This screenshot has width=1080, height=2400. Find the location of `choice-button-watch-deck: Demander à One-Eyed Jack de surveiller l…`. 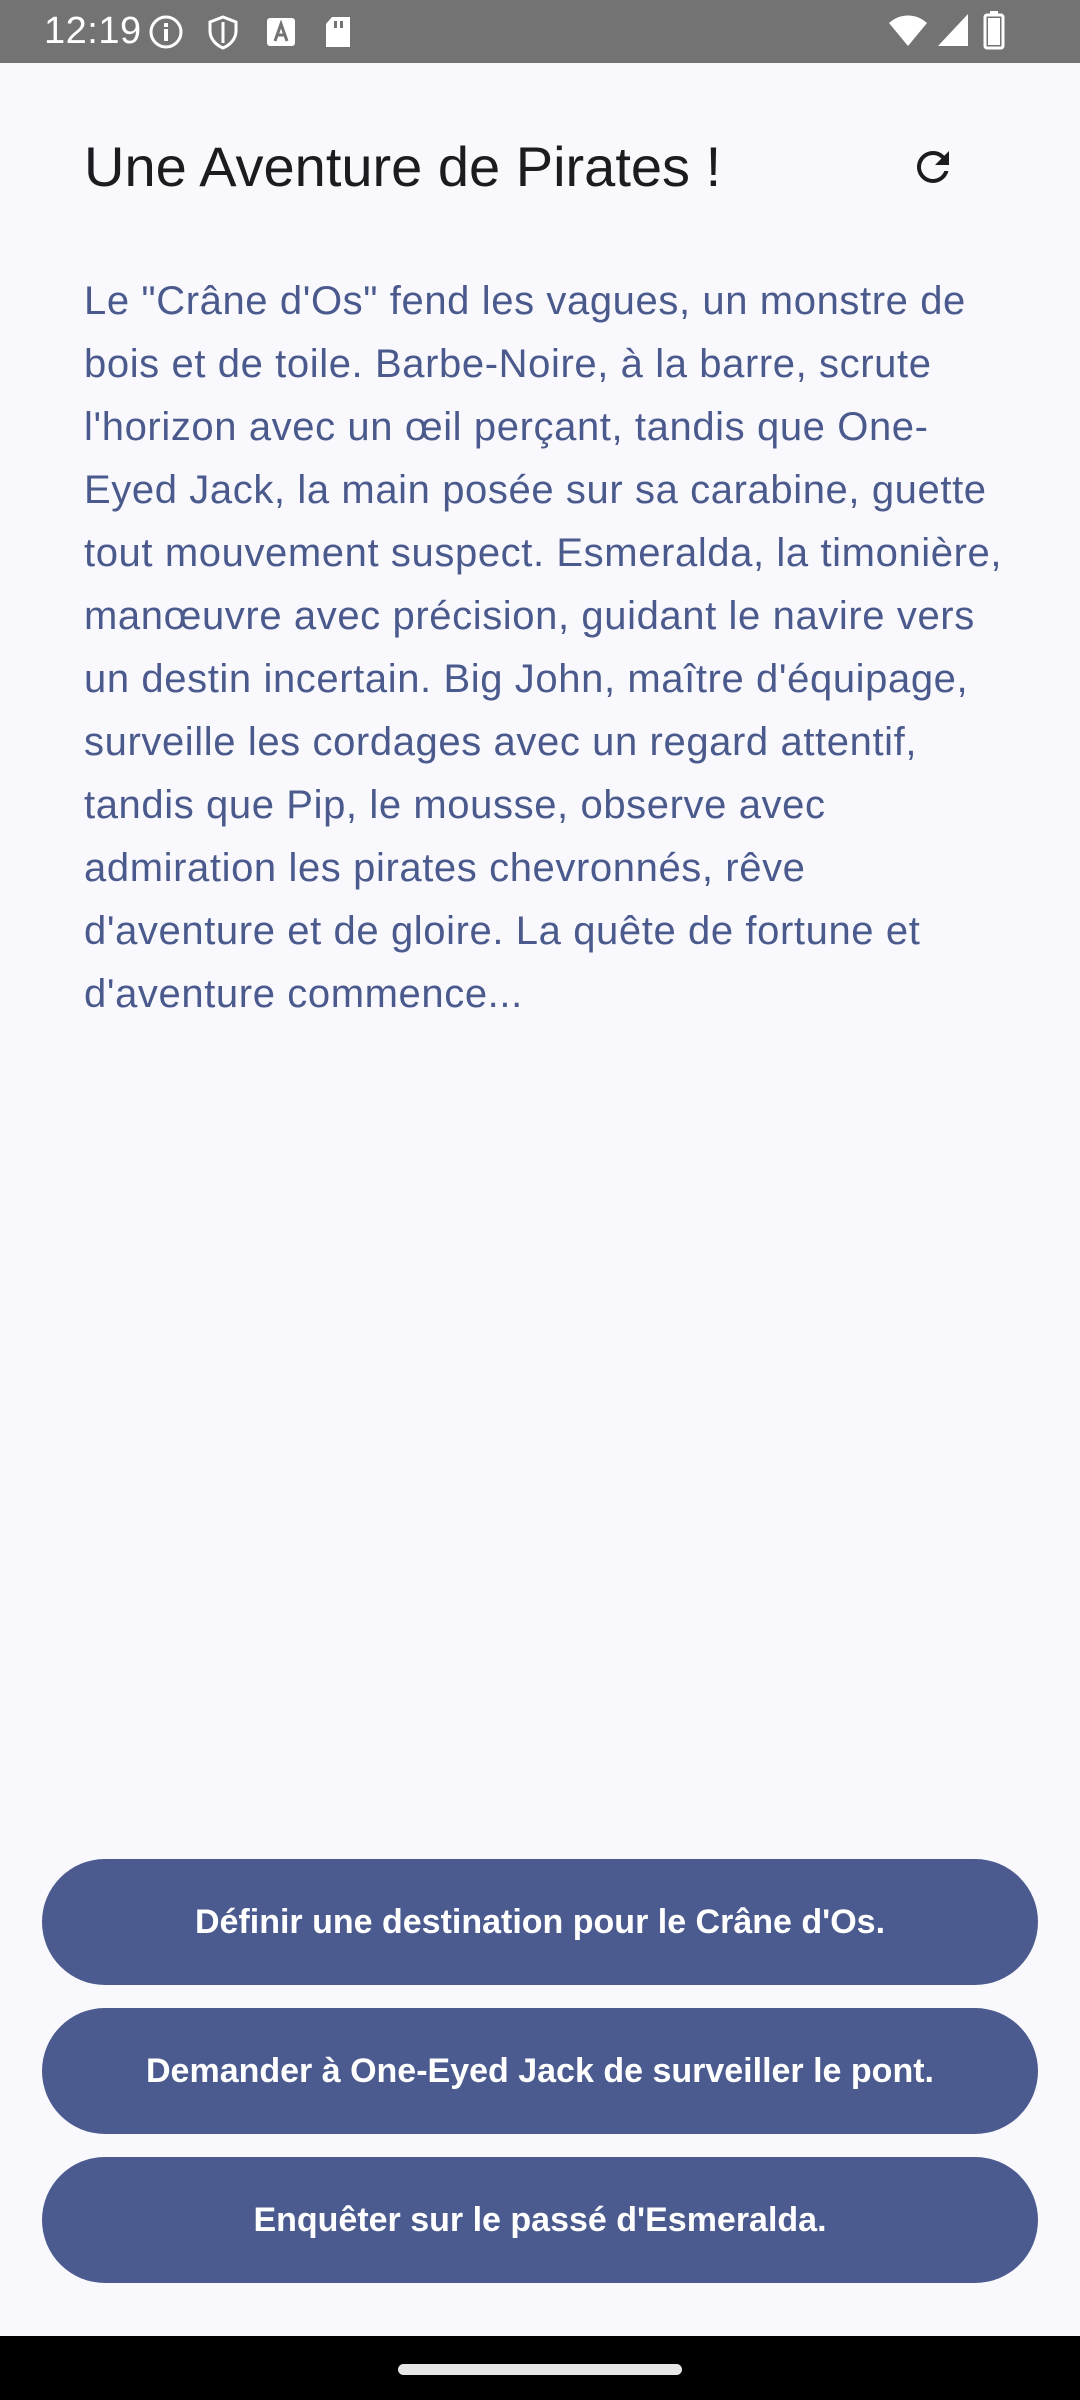

choice-button-watch-deck: Demander à One-Eyed Jack de surveiller l… is located at coordinates (540, 2071).